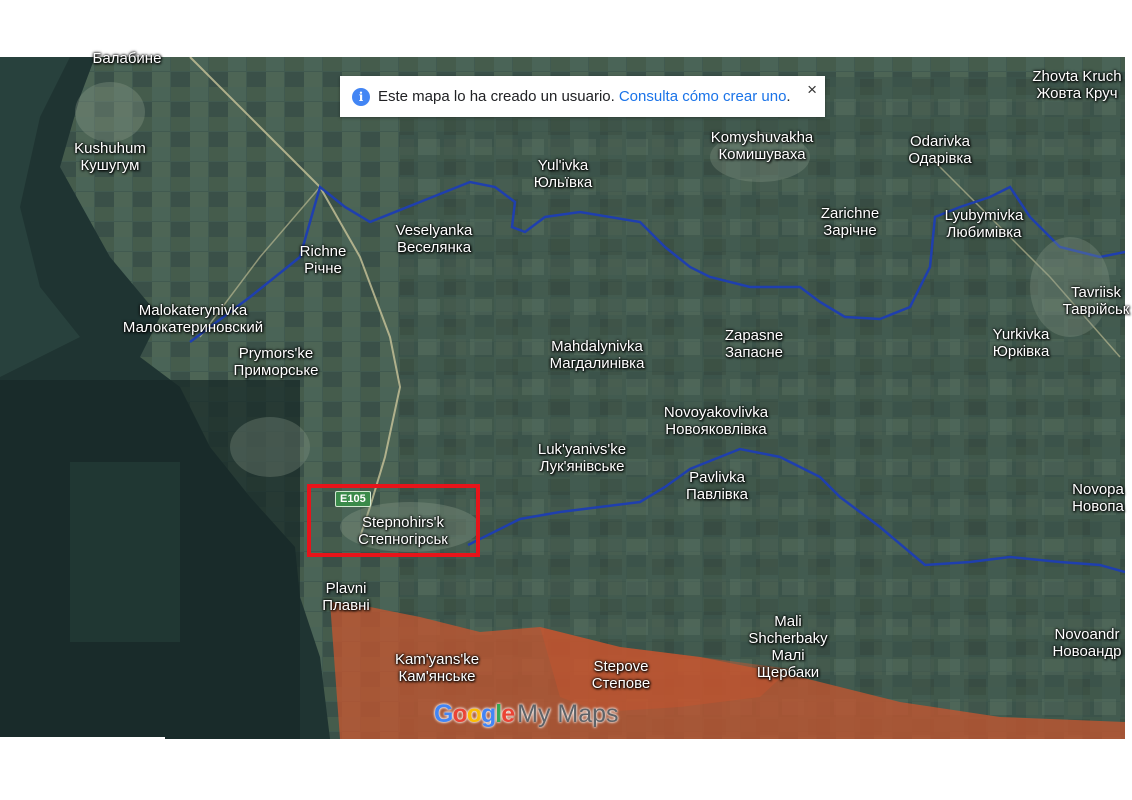 Image resolution: width=1132 pixels, height=800 pixels. What do you see at coordinates (1096, 309) in the screenshot?
I see `place-name-cyrillic: Таврійськ` at bounding box center [1096, 309].